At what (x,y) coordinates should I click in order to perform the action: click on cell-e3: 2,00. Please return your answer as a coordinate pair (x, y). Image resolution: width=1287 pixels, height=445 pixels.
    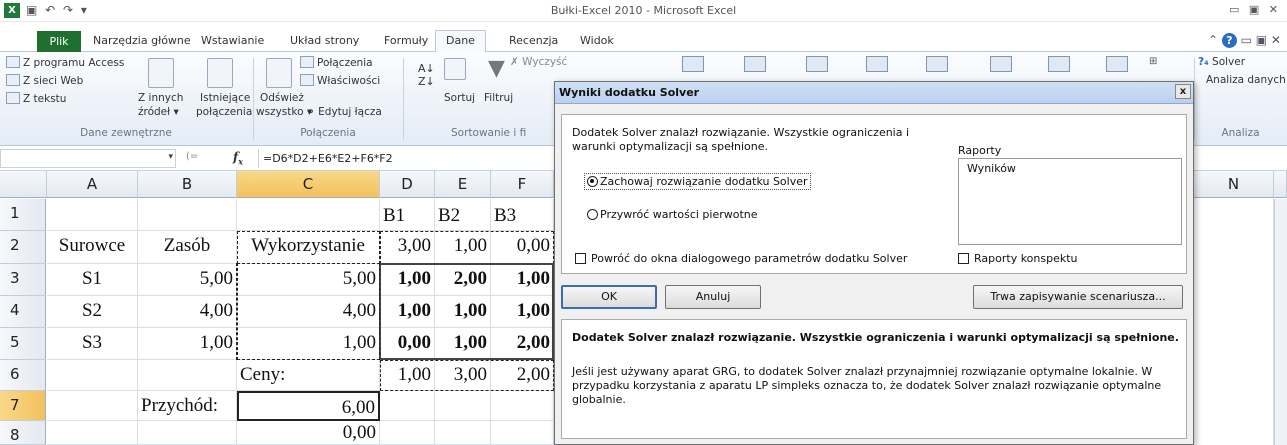
    Looking at the image, I should click on (463, 280).